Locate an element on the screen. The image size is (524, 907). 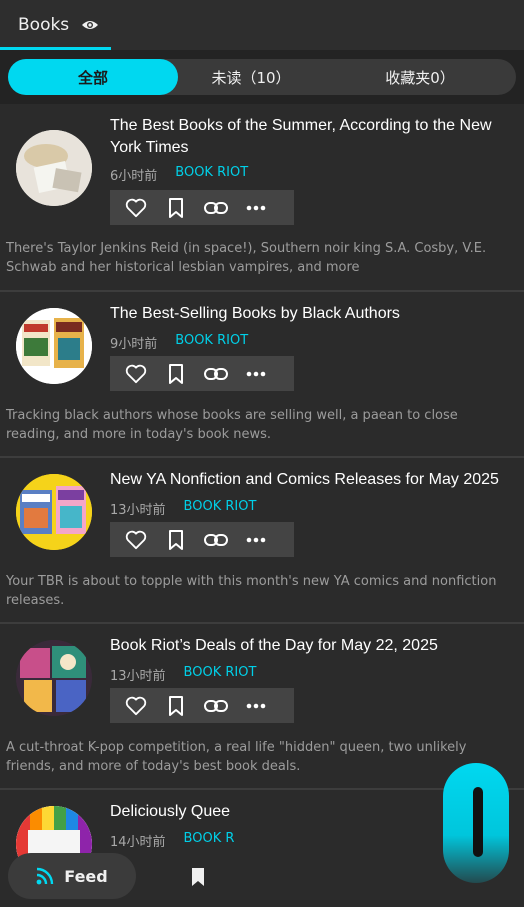
filter-unread: 未读（10） is located at coordinates (251, 77).